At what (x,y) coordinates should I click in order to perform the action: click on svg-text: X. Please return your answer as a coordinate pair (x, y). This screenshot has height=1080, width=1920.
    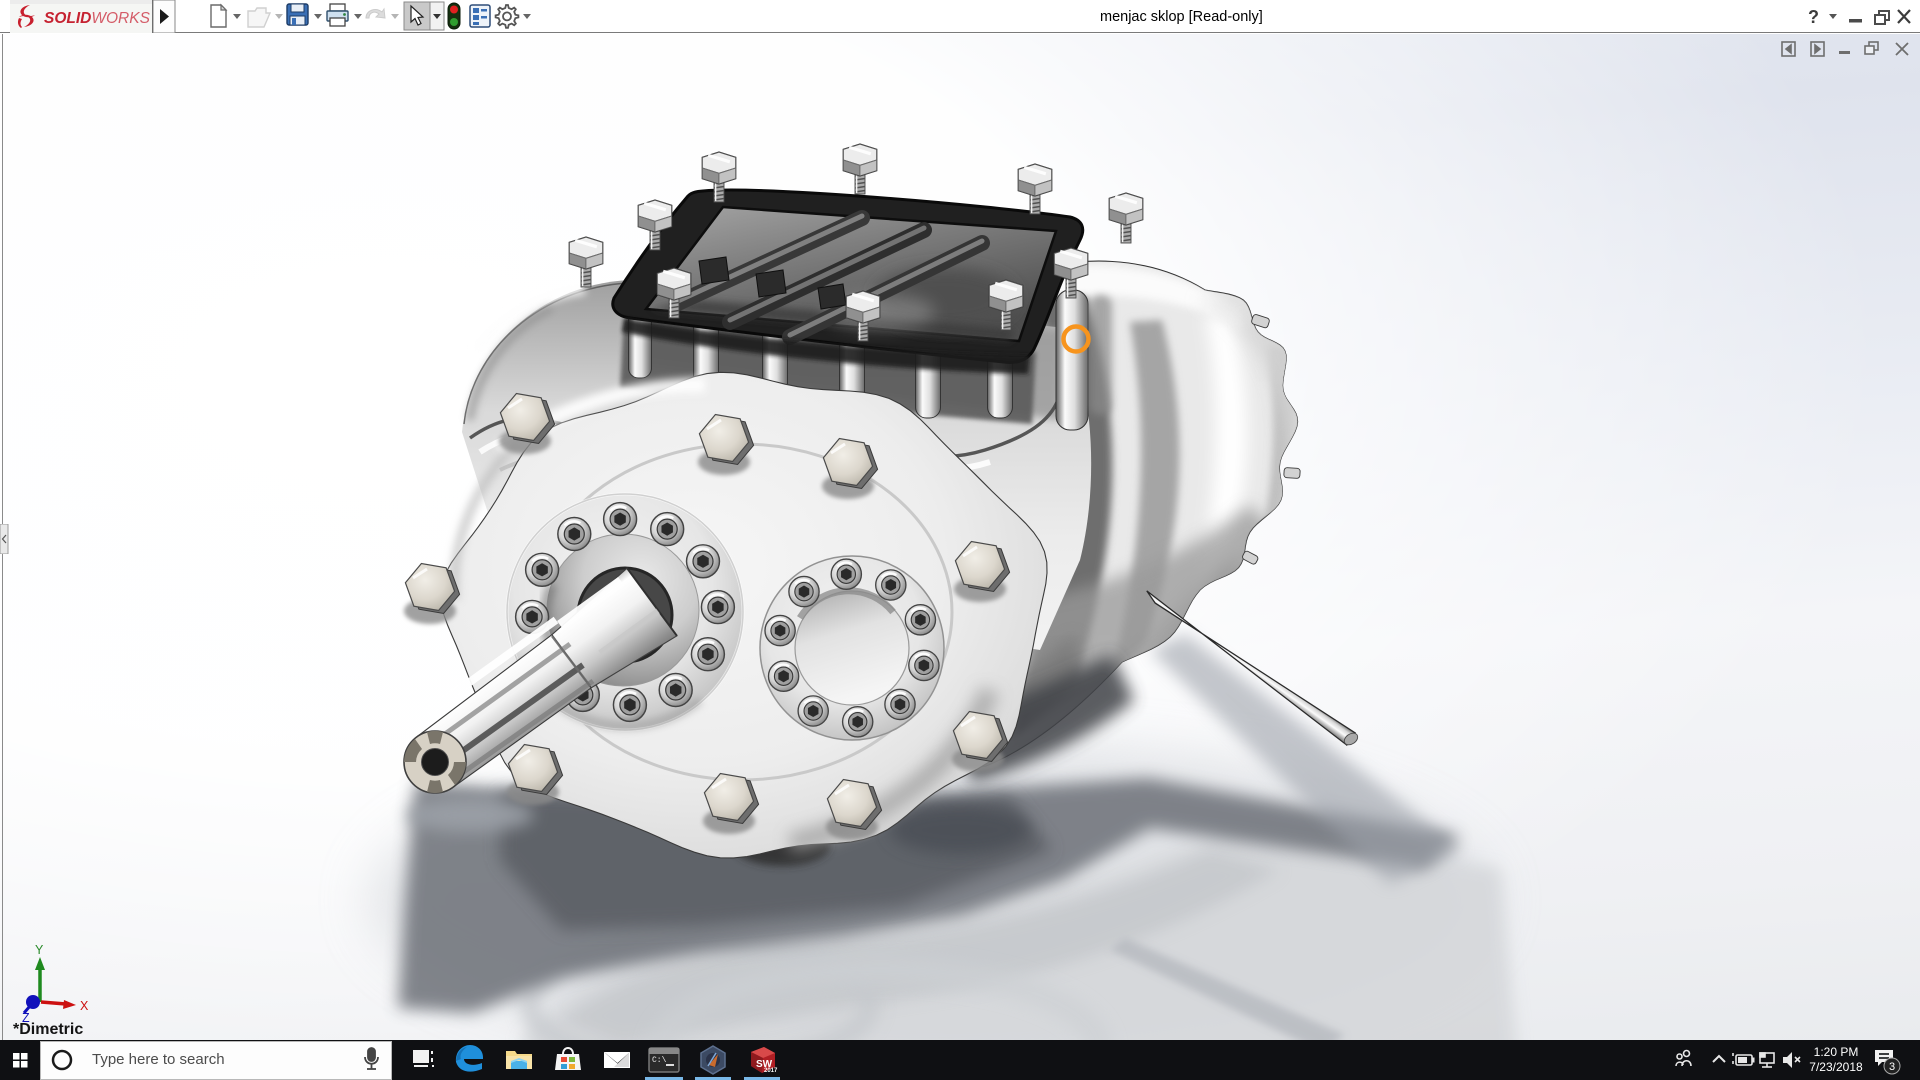
    Looking at the image, I should click on (84, 1006).